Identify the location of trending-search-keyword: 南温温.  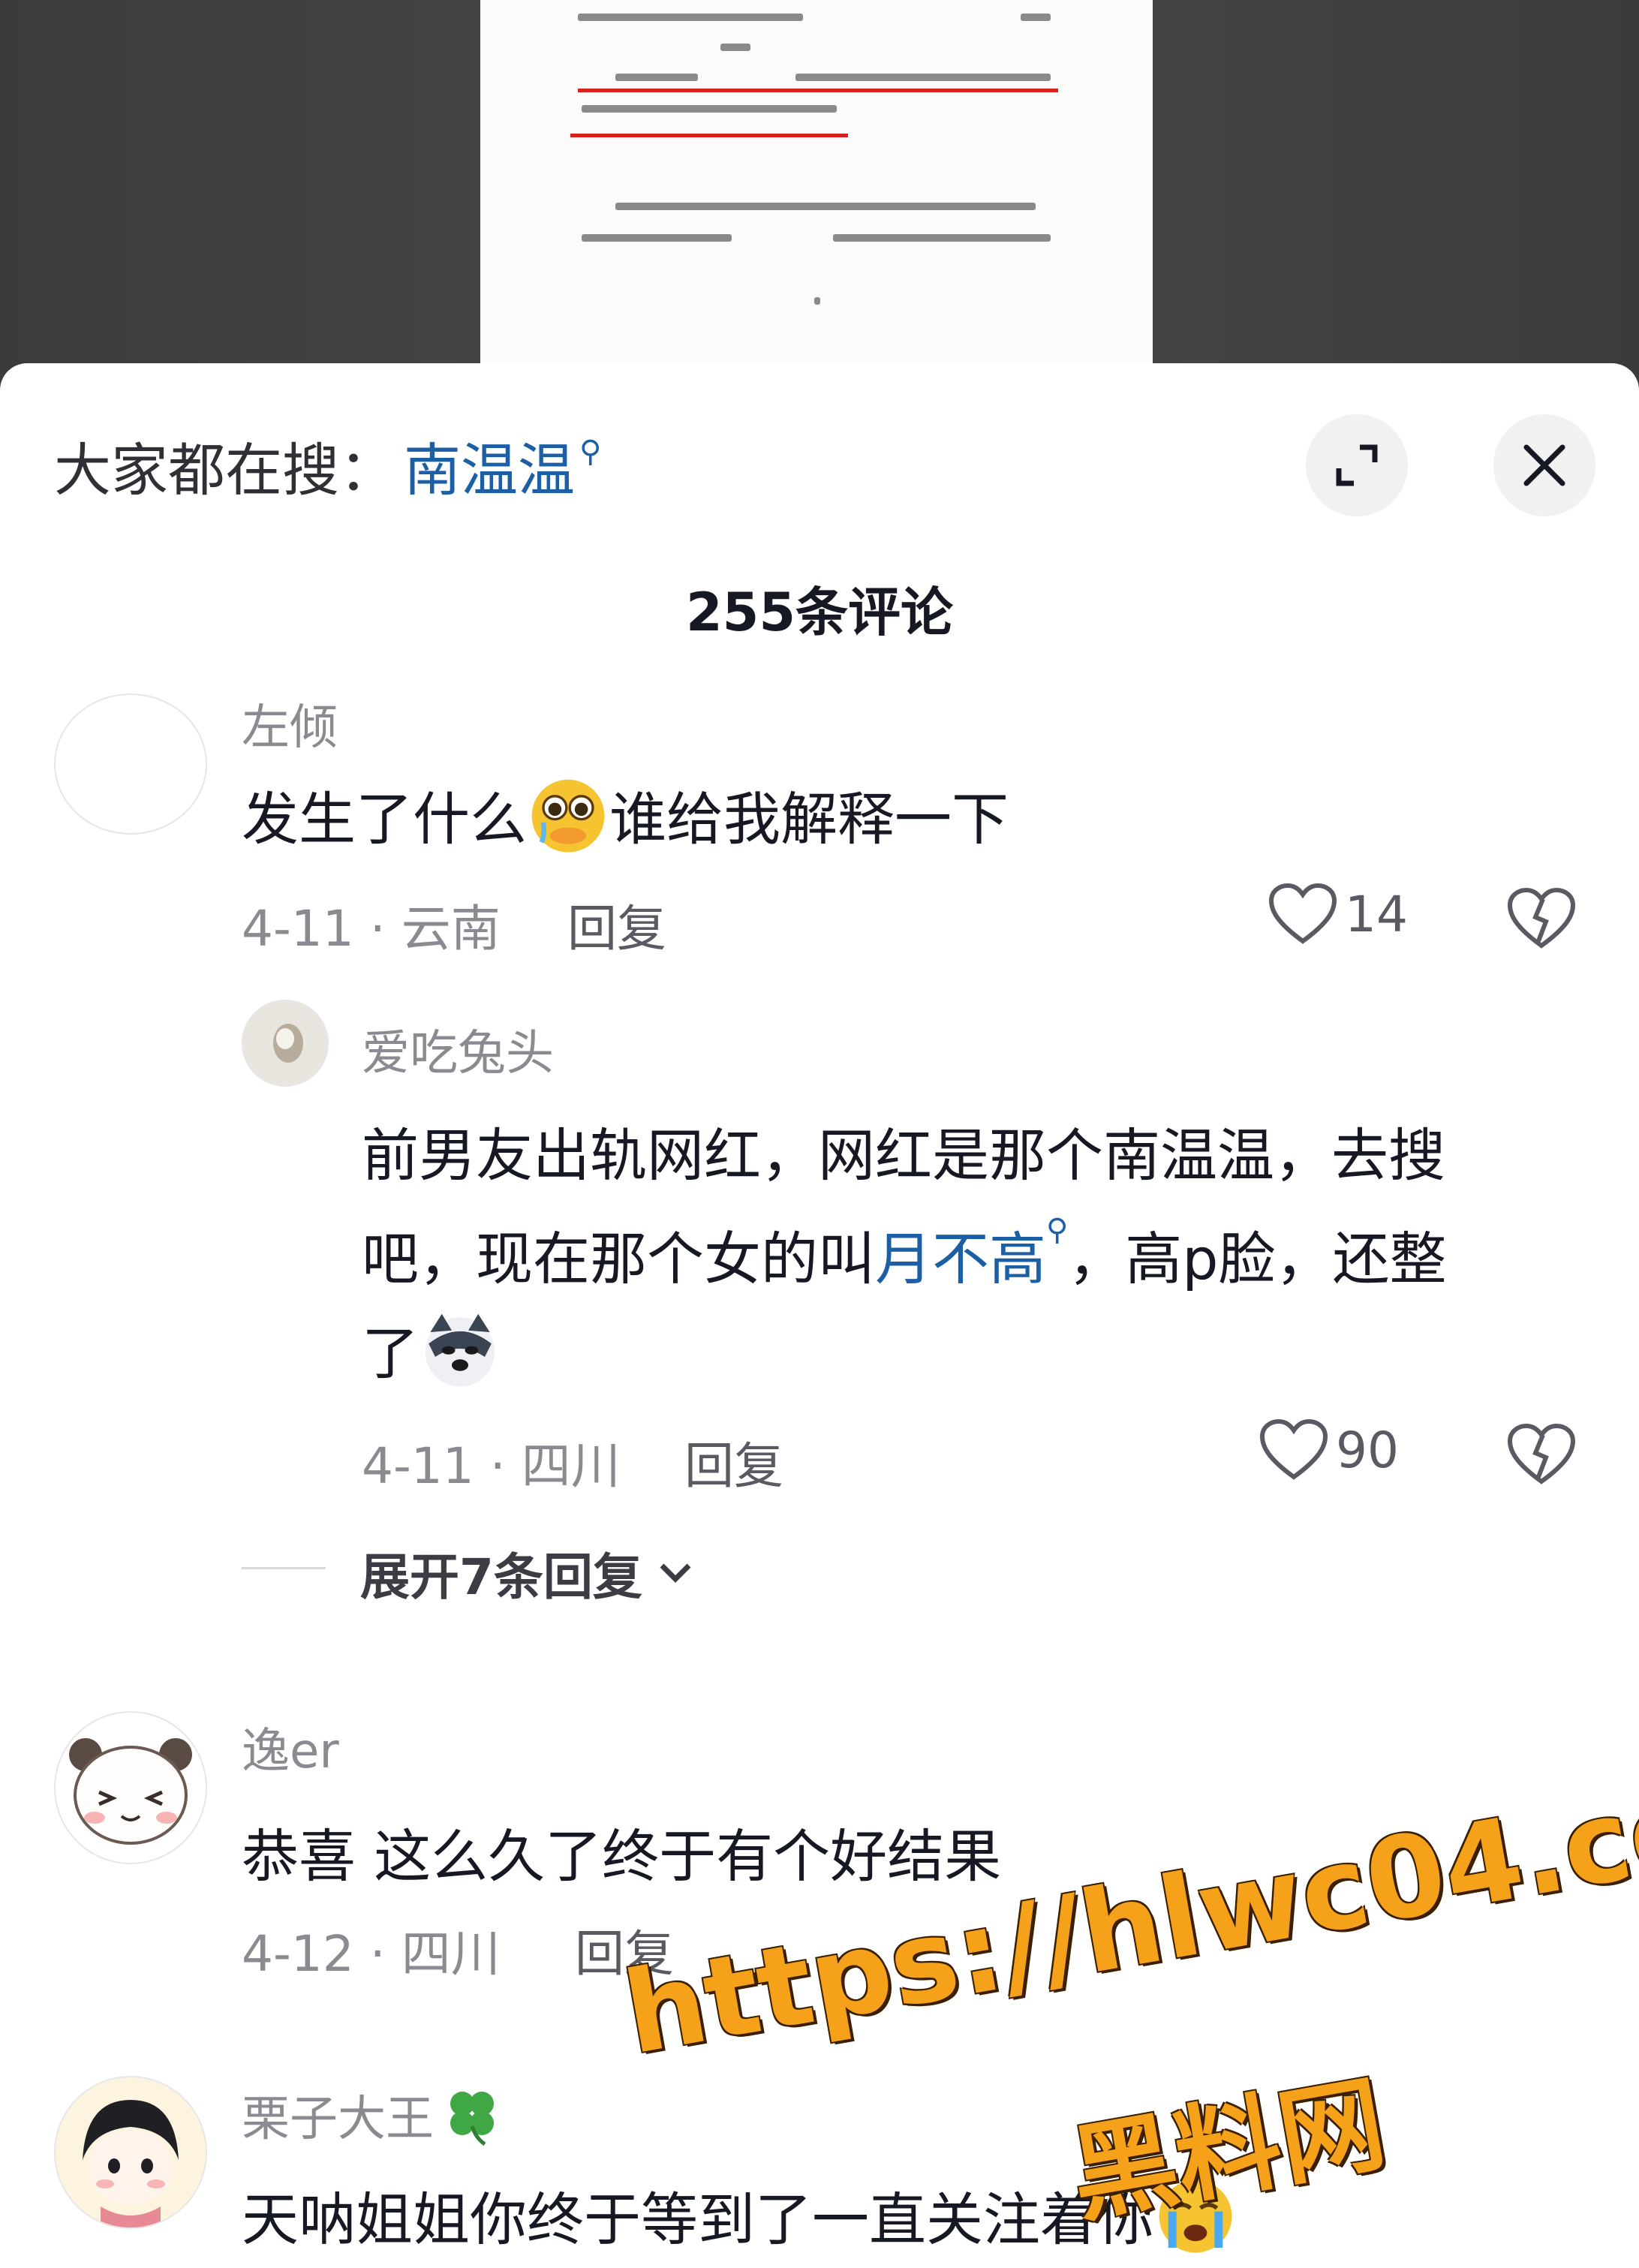
(489, 465).